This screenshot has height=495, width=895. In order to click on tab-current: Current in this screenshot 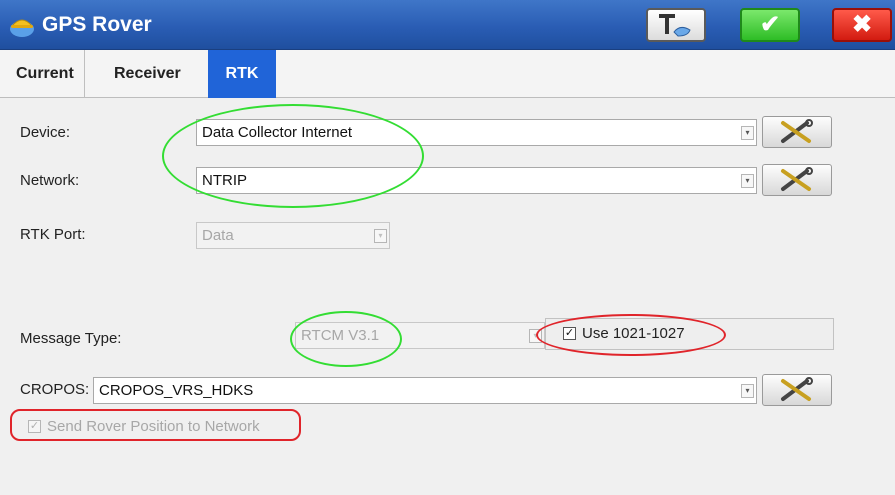, I will do `click(45, 74)`.